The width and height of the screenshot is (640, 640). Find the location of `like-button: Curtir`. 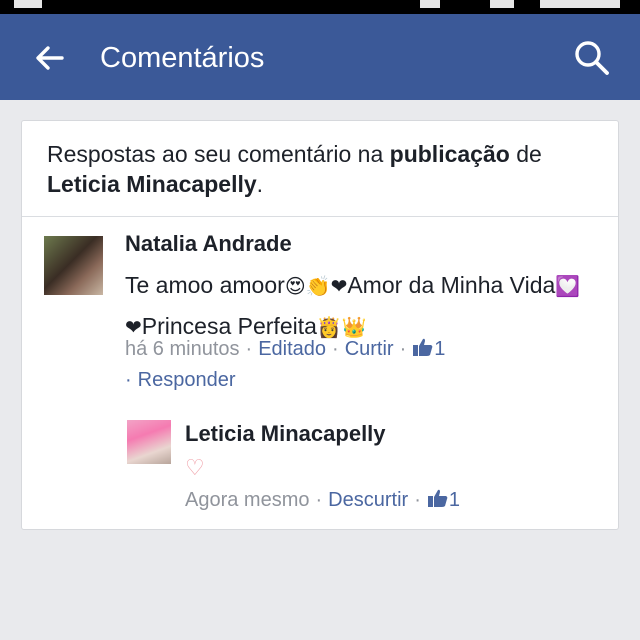

like-button: Curtir is located at coordinates (369, 349).